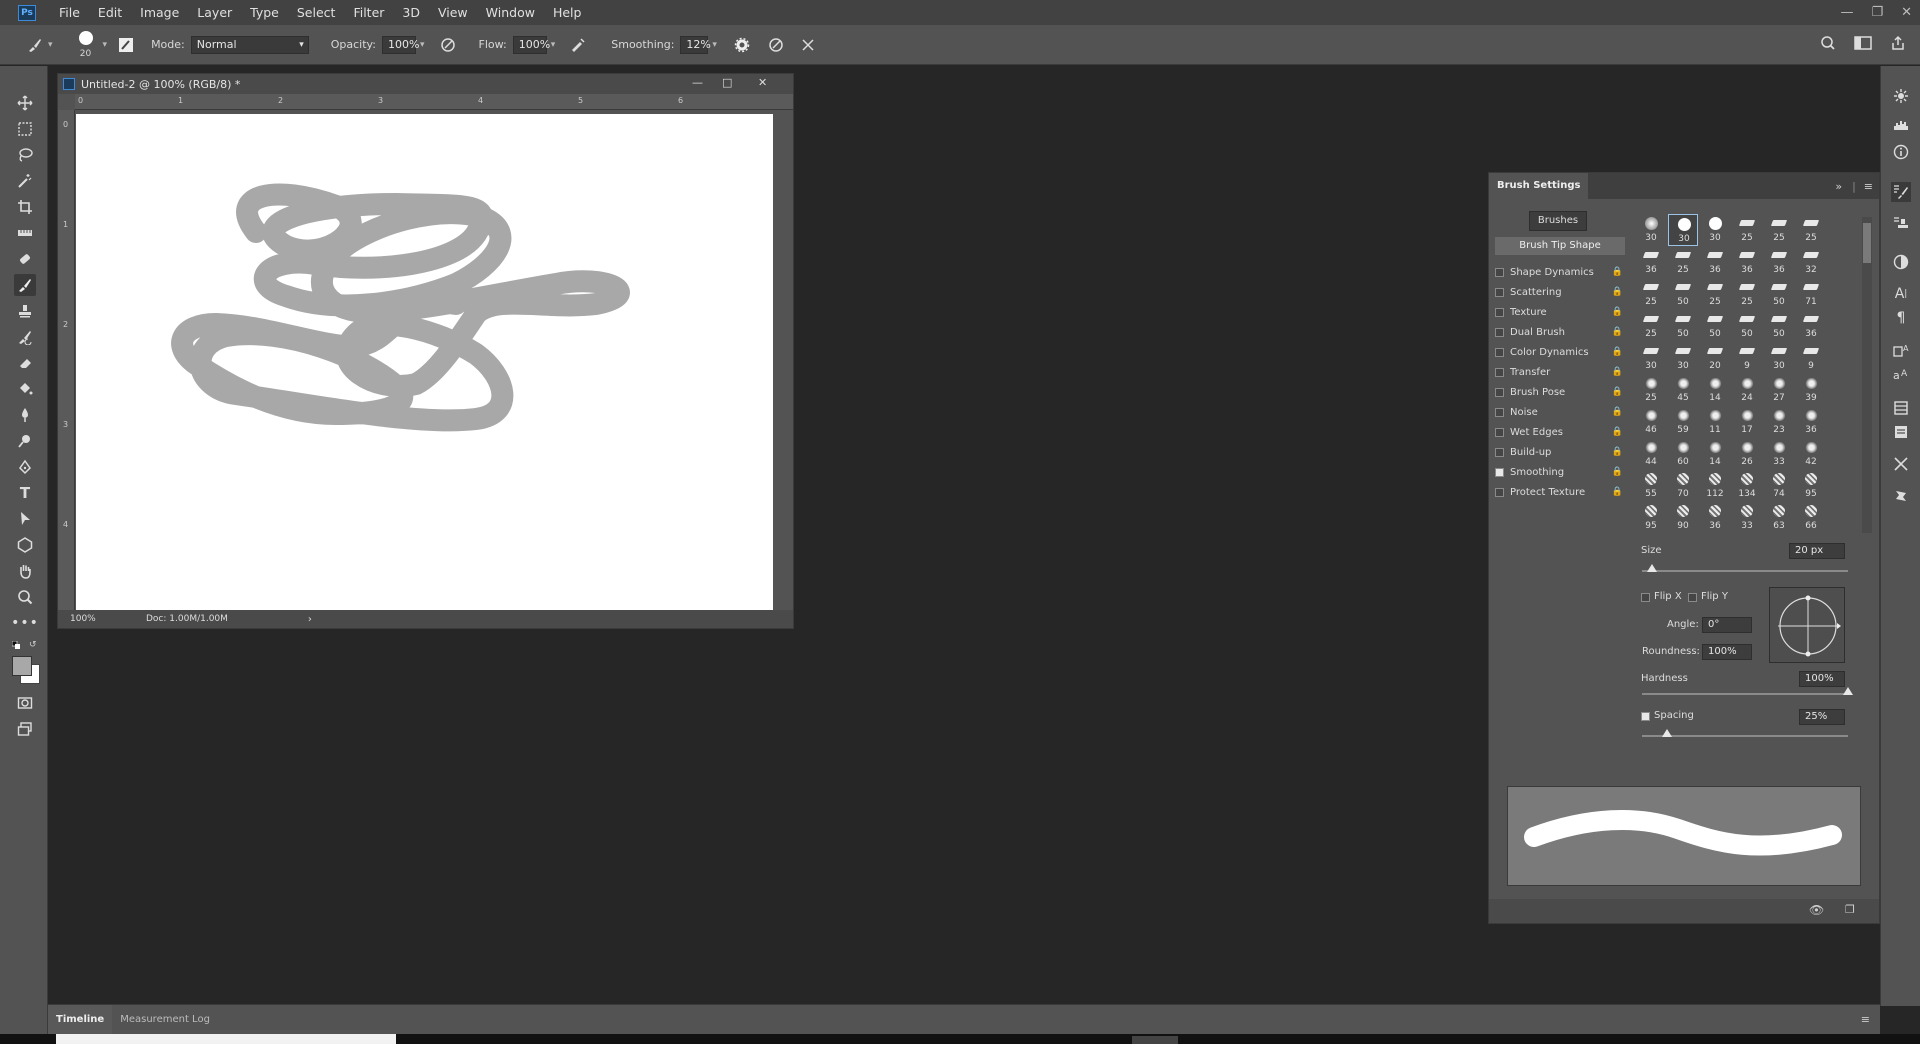 This screenshot has width=1920, height=1044. Describe the element at coordinates (697, 82) in the screenshot. I see `minimize-icon: —` at that location.